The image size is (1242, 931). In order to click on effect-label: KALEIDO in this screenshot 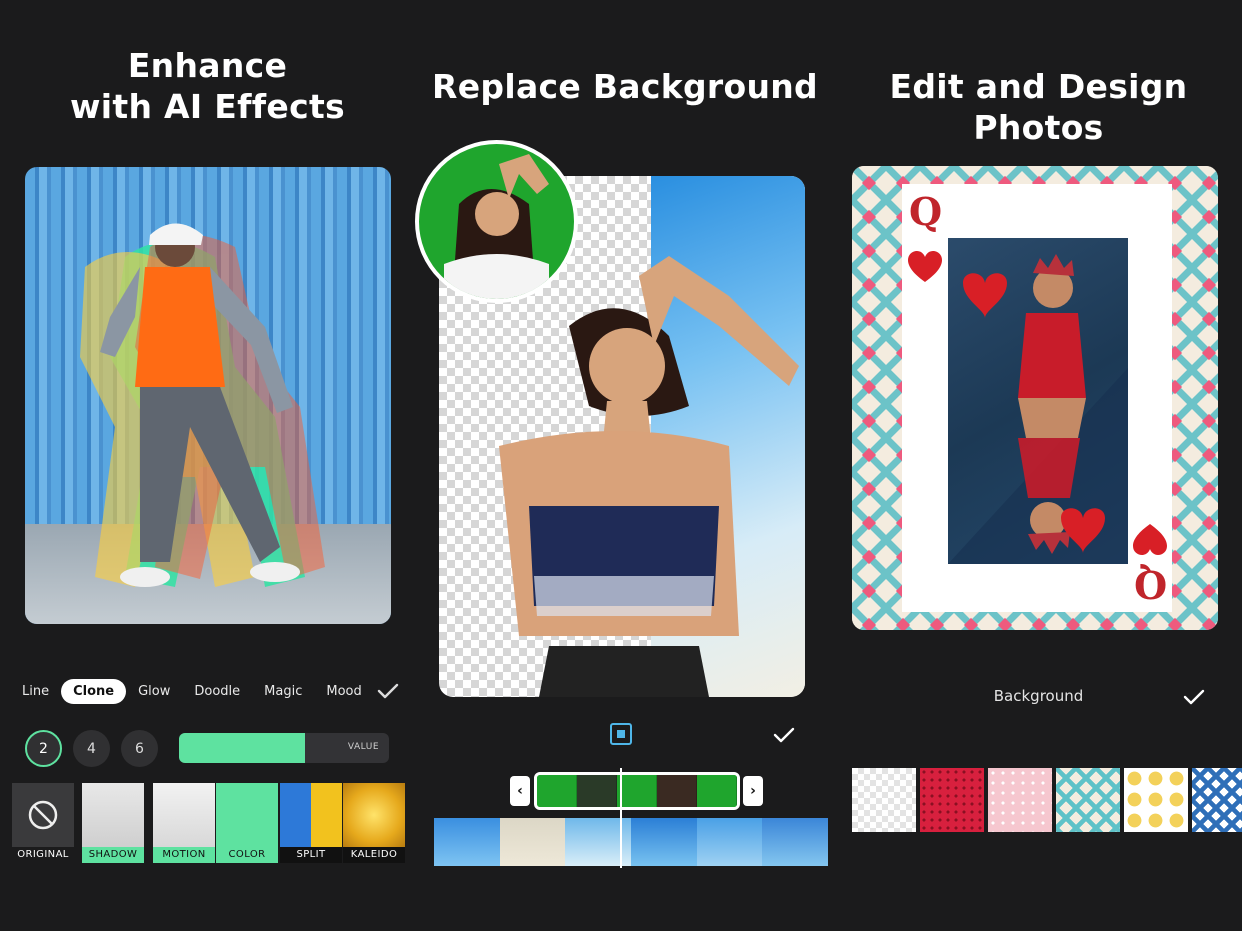, I will do `click(374, 855)`.